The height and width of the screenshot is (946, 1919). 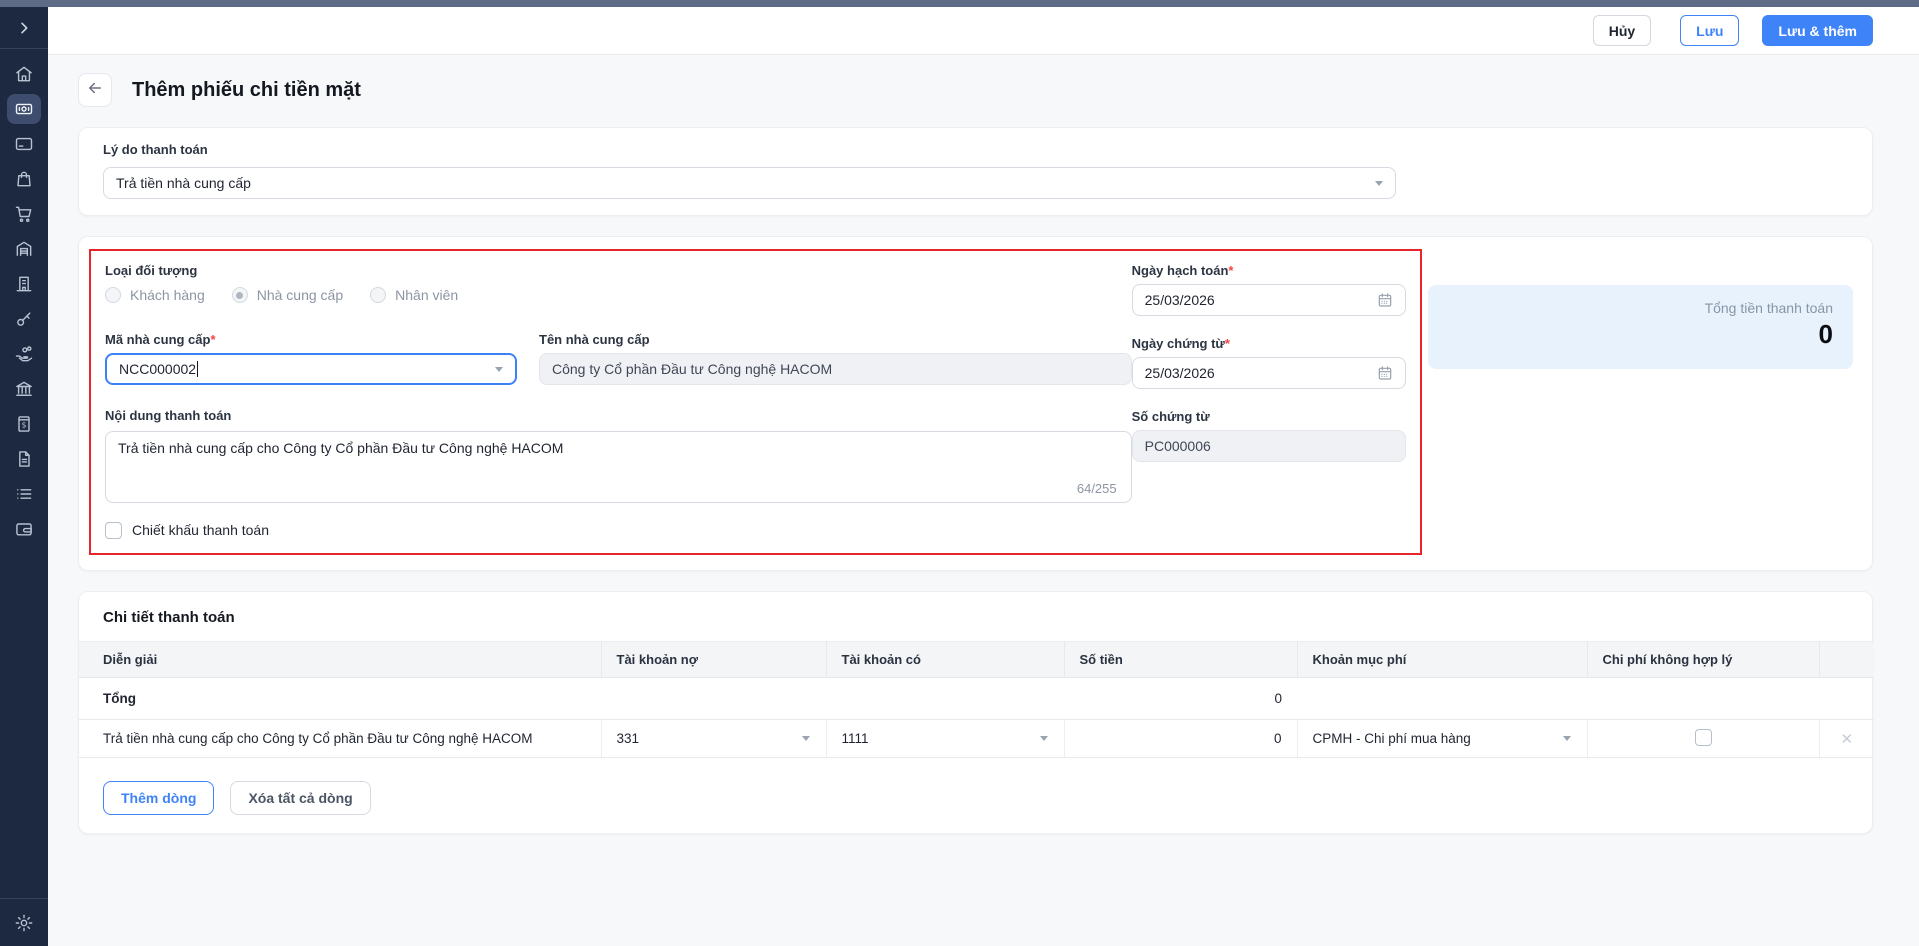 I want to click on bank-icon, so click(x=24, y=389).